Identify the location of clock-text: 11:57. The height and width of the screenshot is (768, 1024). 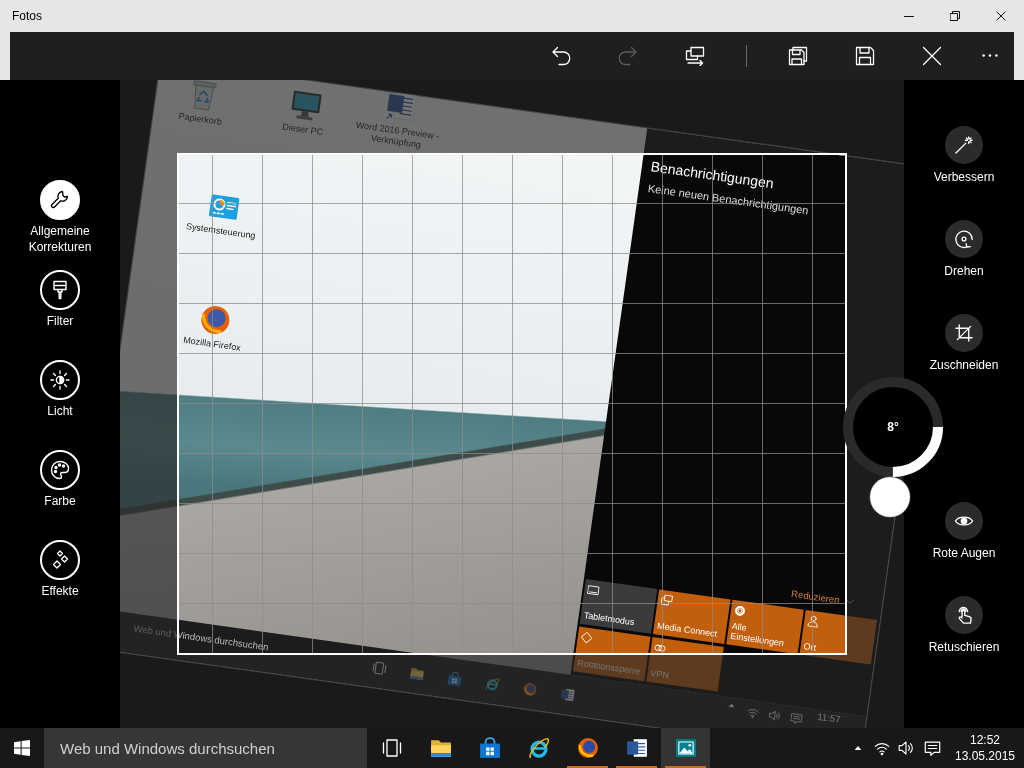
(829, 718).